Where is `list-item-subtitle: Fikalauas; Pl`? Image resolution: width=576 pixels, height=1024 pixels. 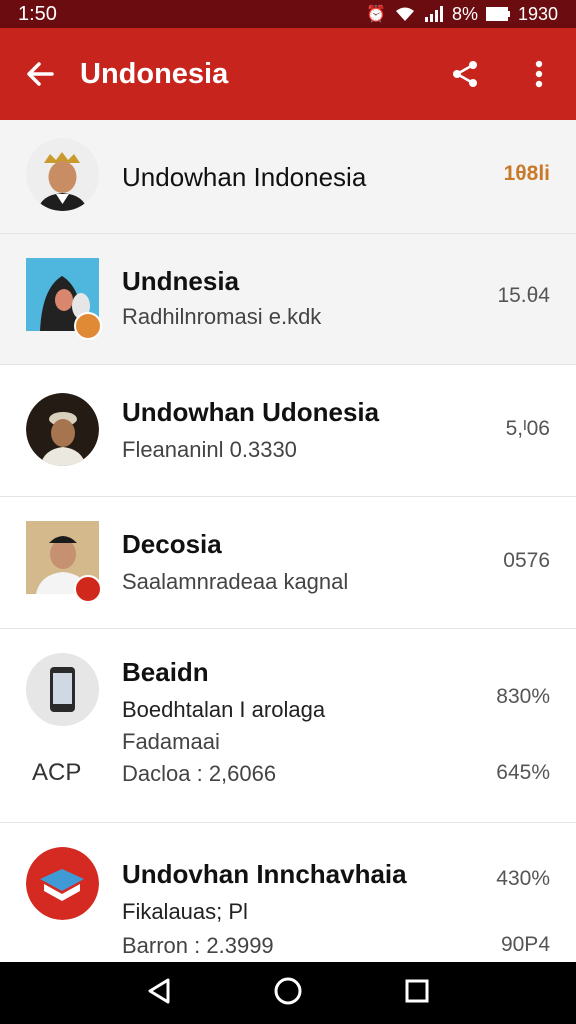 list-item-subtitle: Fikalauas; Pl is located at coordinates (185, 911).